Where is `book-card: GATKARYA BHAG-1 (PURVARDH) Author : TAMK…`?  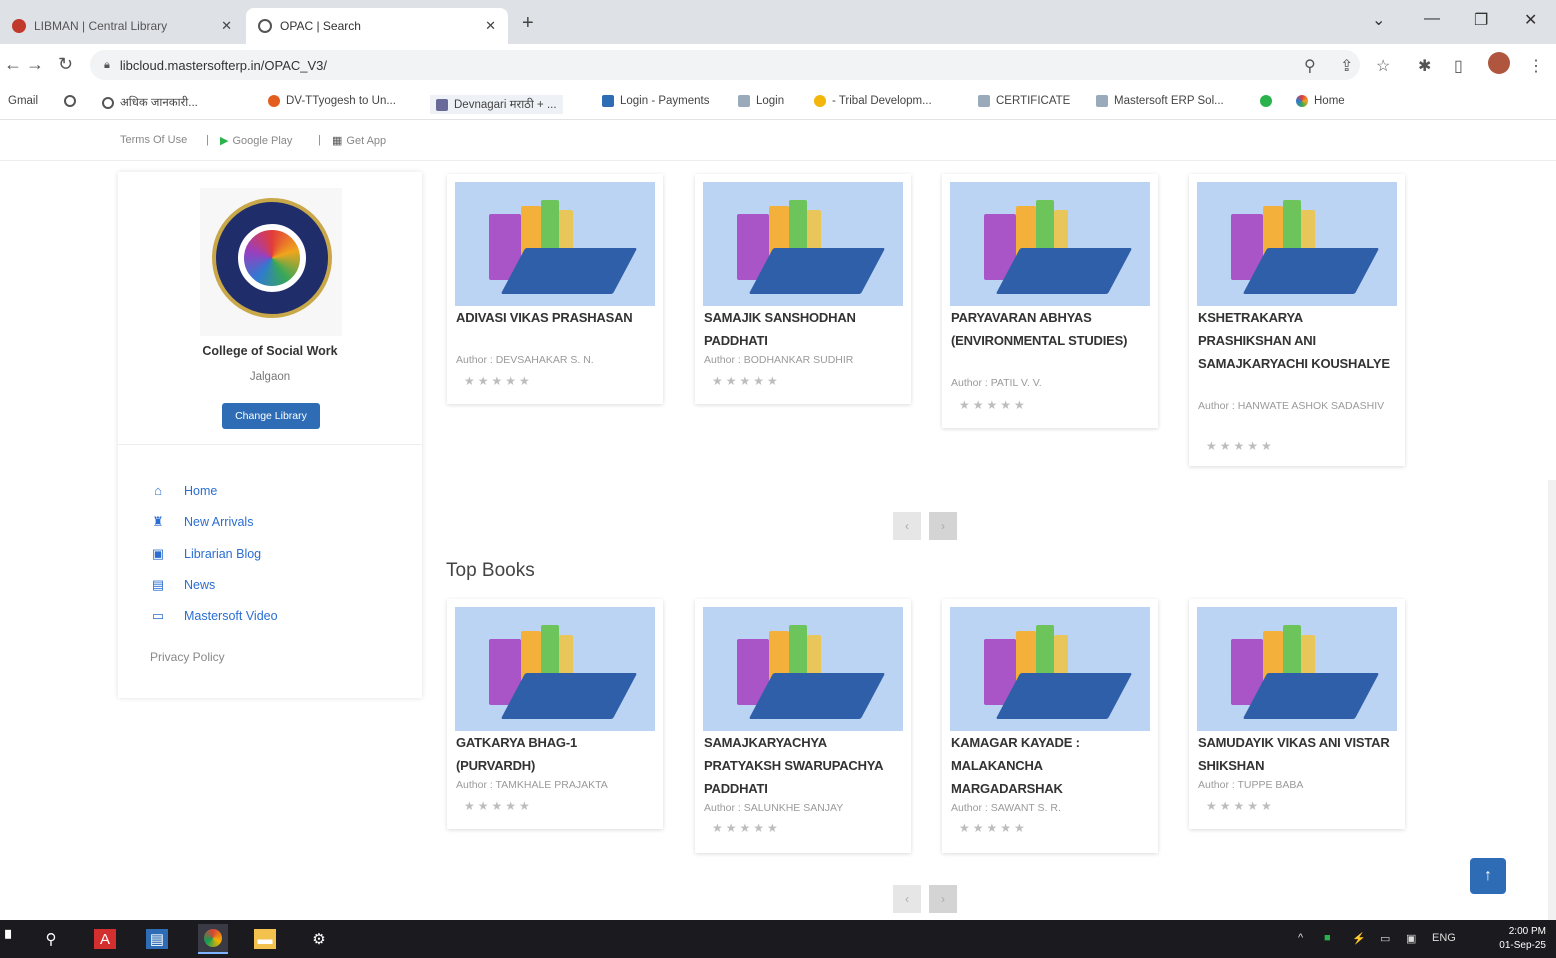 book-card: GATKARYA BHAG-1 (PURVARDH) Author : TAMK… is located at coordinates (555, 714).